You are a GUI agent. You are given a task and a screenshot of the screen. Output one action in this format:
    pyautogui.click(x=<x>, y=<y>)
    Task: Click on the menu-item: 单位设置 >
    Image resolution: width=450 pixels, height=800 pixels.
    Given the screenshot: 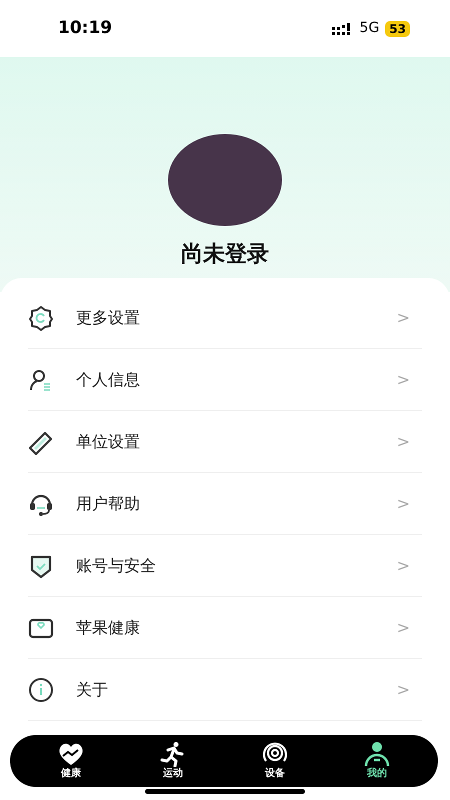 What is the action you would take?
    pyautogui.click(x=225, y=442)
    